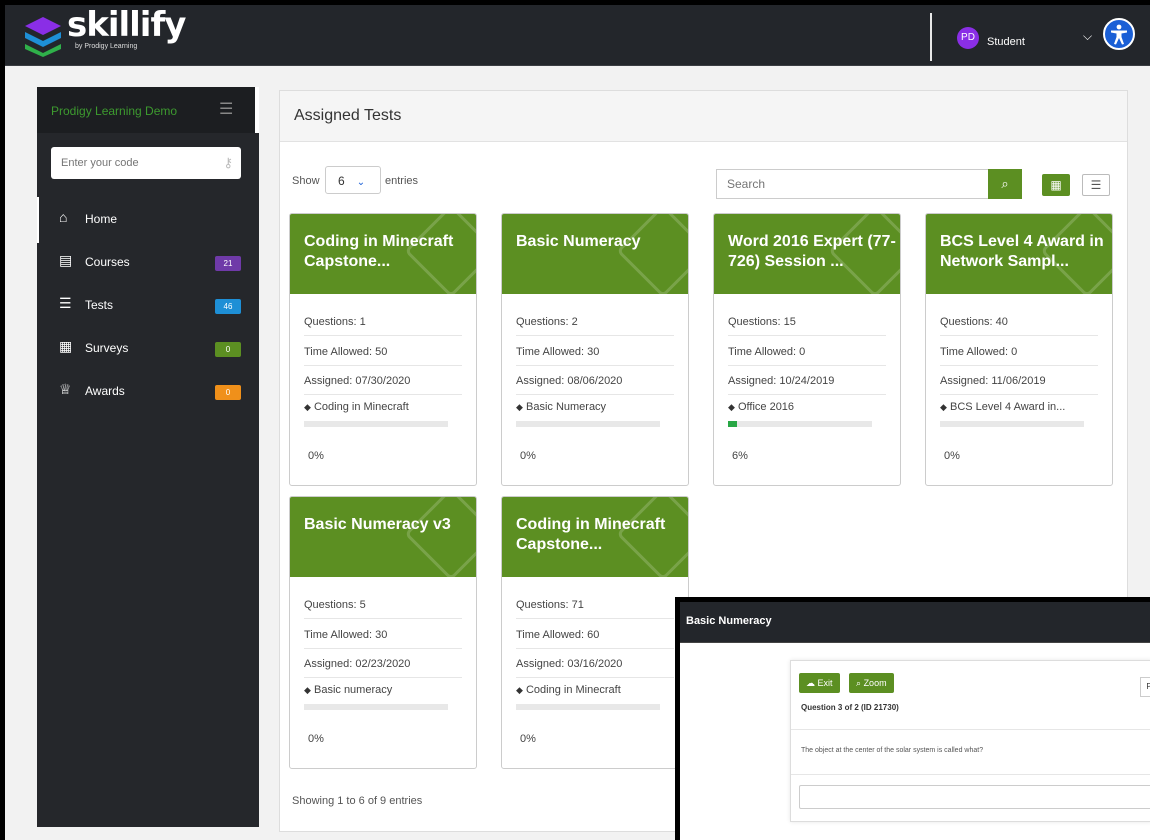 The width and height of the screenshot is (1150, 840). I want to click on chevron-down-icon: ⌵, so click(1087, 36).